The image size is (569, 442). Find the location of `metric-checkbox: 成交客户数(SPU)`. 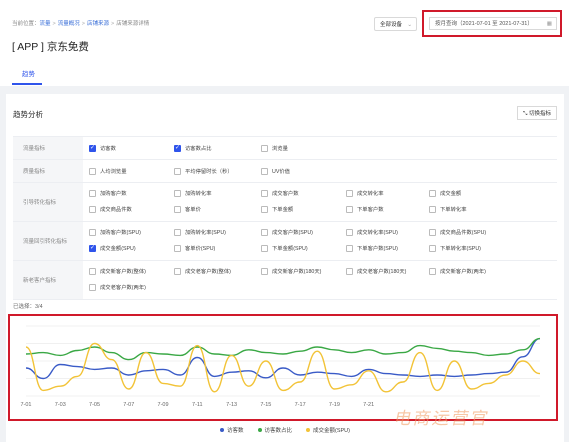

metric-checkbox: 成交客户数(SPU) is located at coordinates (287, 232).